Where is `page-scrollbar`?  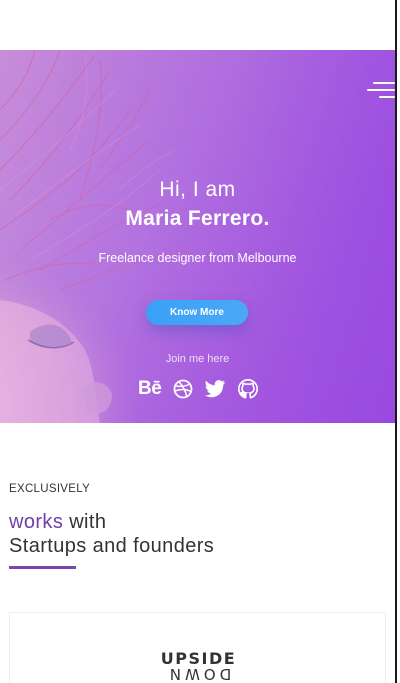 page-scrollbar is located at coordinates (397, 341).